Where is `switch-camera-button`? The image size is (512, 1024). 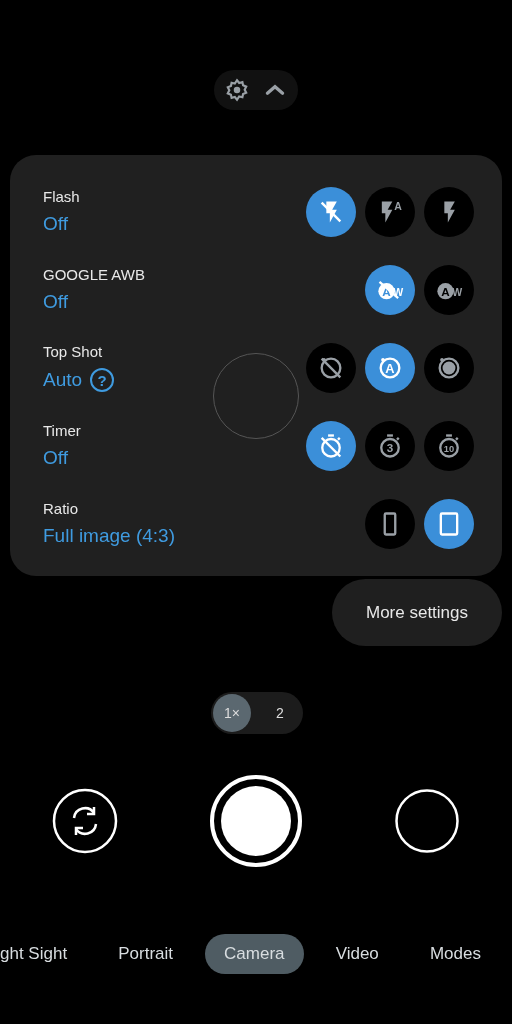 switch-camera-button is located at coordinates (85, 821).